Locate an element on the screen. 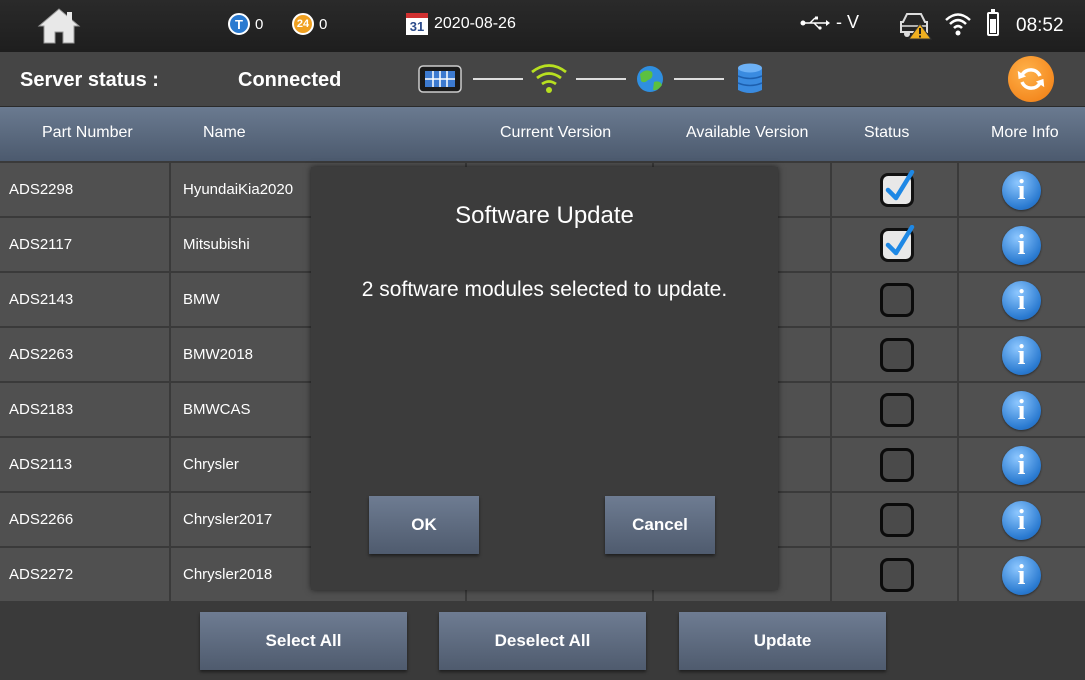  date-text: 2020-08-26 is located at coordinates (475, 23).